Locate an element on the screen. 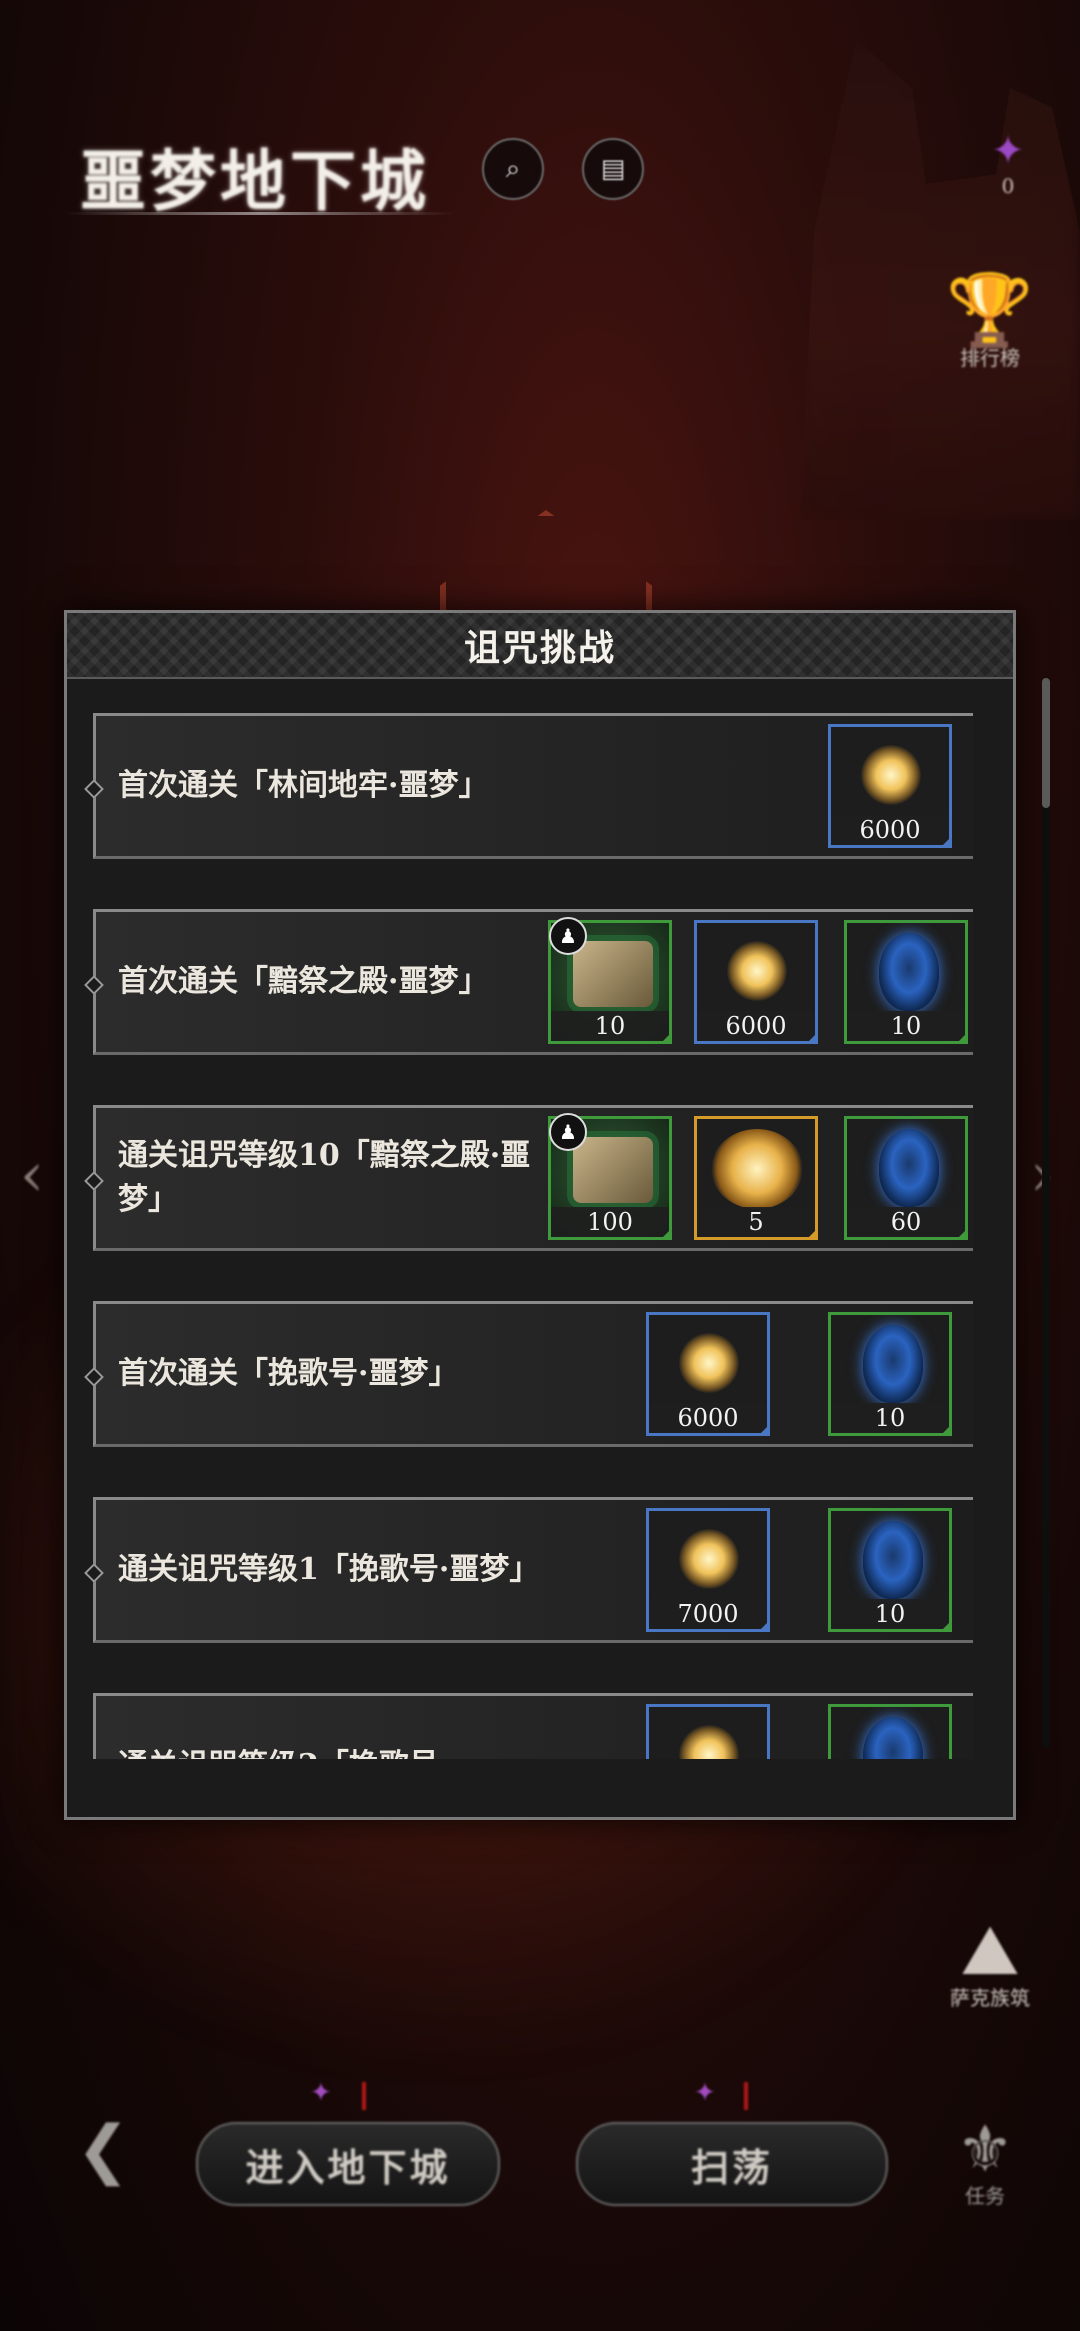 The width and height of the screenshot is (1080, 2331). modal-header: 诅咒挑战 is located at coordinates (540, 646).